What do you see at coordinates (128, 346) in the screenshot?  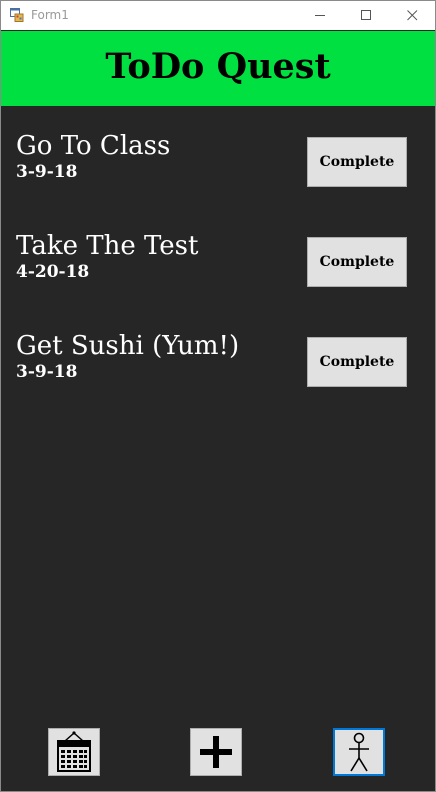 I see `task-name: Get Sushi (Yum!)` at bounding box center [128, 346].